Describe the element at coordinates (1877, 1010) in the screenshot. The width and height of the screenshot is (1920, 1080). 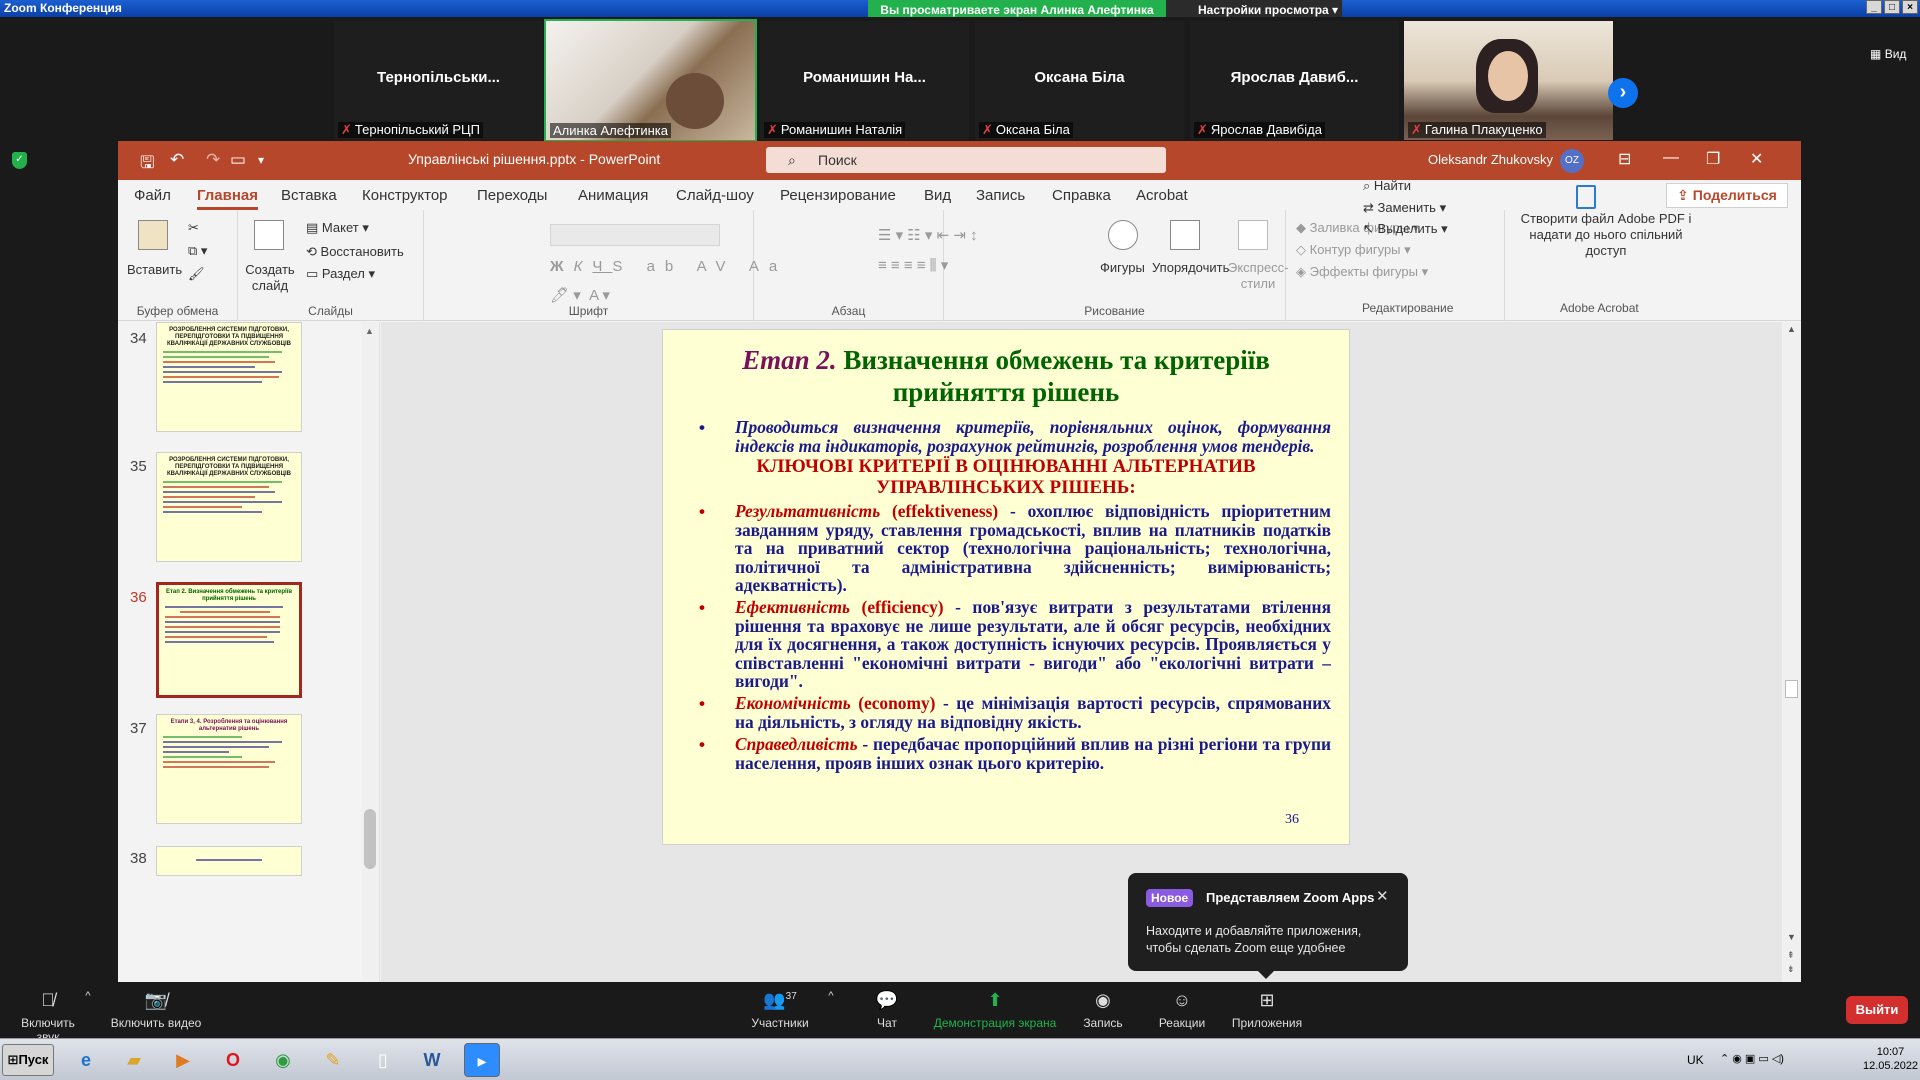
I see `leave-button: Выйти` at that location.